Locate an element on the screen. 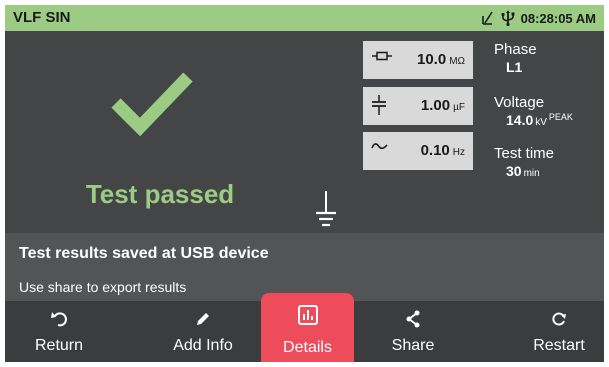 The height and width of the screenshot is (367, 609). capacitance-readout: 1.00 µF is located at coordinates (418, 106).